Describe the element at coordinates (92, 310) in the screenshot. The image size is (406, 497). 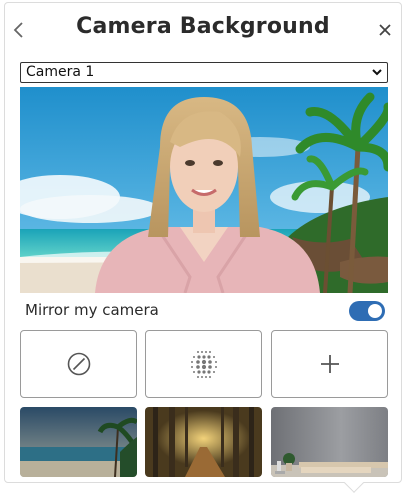
I see `mirror-camera-label: Mirror my camera` at that location.